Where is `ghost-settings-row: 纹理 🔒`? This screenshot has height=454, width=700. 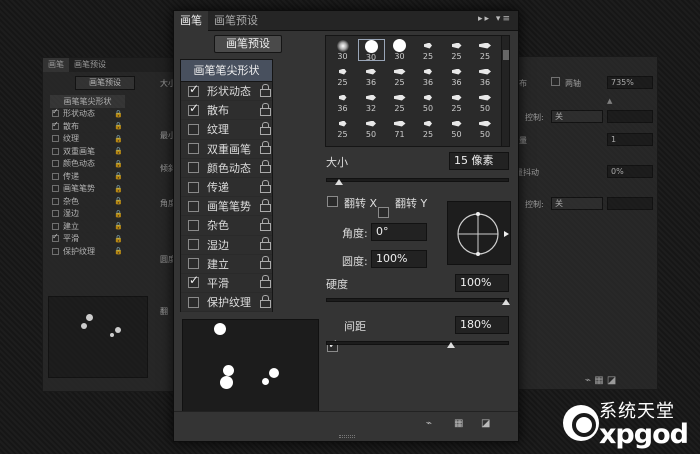
ghost-settings-row: 纹理 🔒 is located at coordinates (87, 139).